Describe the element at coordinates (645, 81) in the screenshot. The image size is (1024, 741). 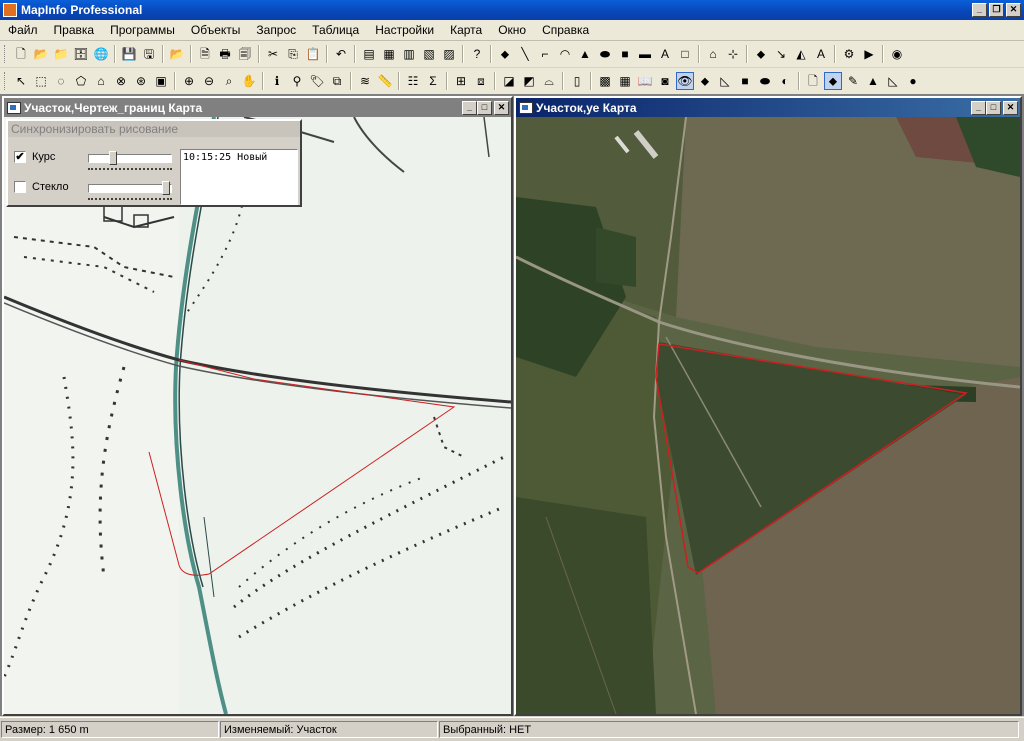
I see `book-icon: 📖` at that location.